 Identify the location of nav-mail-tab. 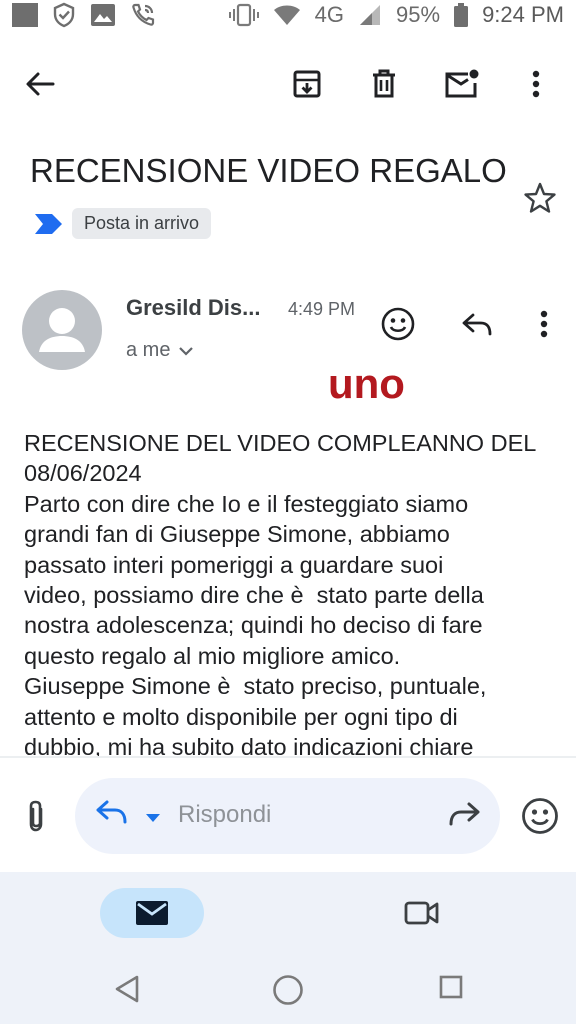
(152, 913).